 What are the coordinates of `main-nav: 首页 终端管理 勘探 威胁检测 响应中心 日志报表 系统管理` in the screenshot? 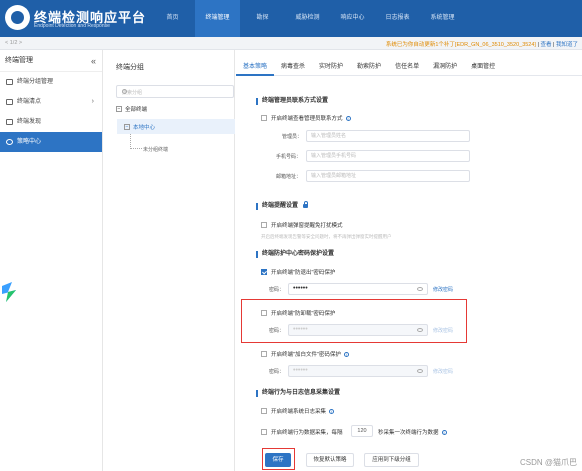 It's located at (307, 18).